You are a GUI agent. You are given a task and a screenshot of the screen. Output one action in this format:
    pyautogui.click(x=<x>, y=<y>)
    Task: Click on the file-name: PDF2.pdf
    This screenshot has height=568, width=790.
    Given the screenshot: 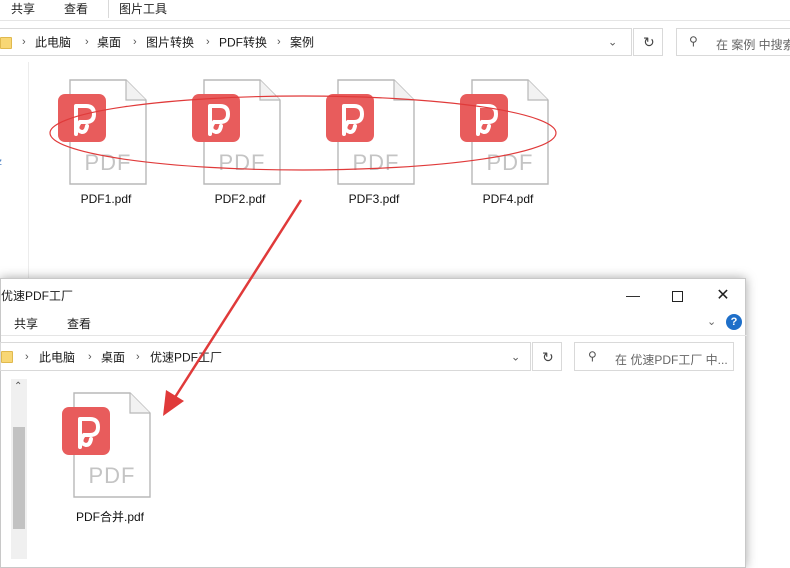 What is the action you would take?
    pyautogui.click(x=240, y=199)
    